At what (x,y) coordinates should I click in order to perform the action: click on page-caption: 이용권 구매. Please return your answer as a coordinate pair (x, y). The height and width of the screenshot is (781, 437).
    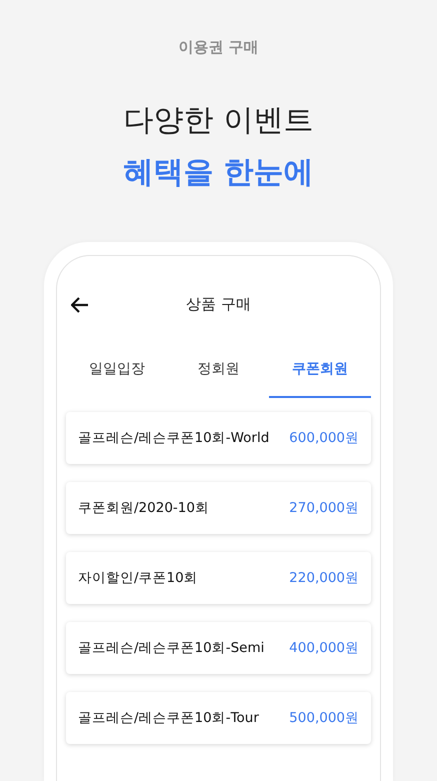
    Looking at the image, I should click on (218, 47).